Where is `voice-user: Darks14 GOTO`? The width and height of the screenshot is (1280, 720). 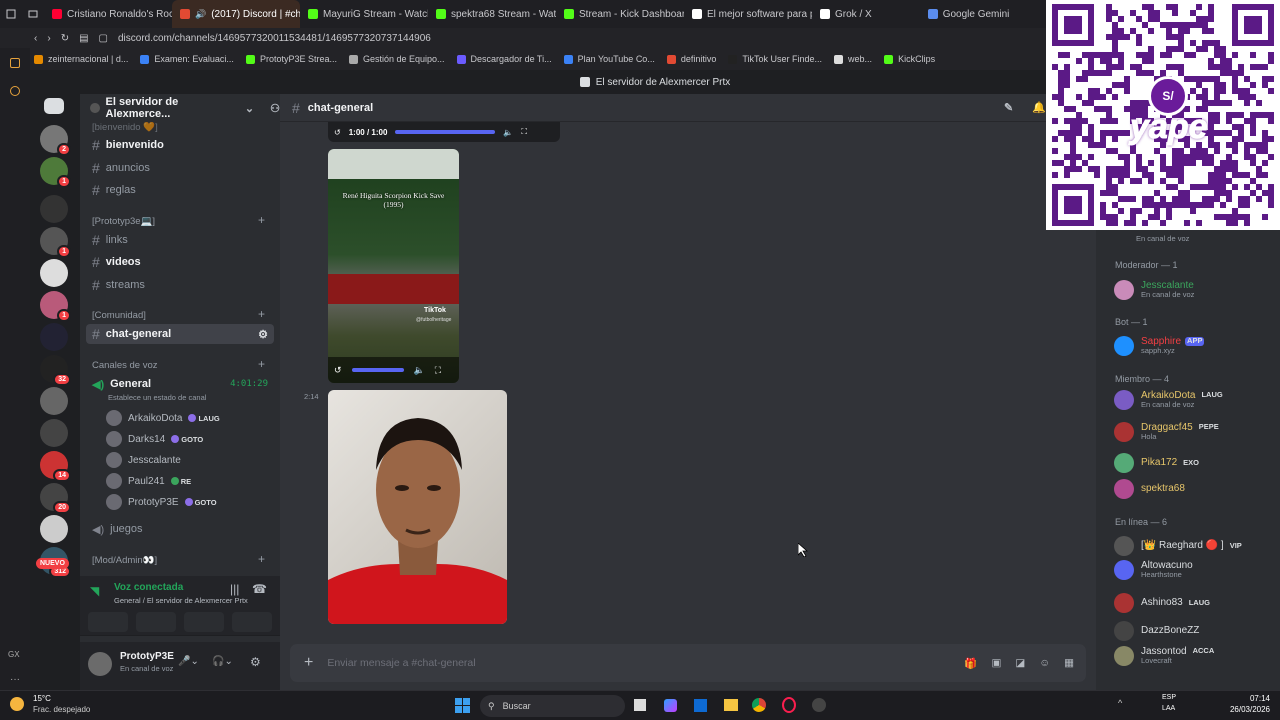
voice-user: Darks14 GOTO is located at coordinates (154, 439).